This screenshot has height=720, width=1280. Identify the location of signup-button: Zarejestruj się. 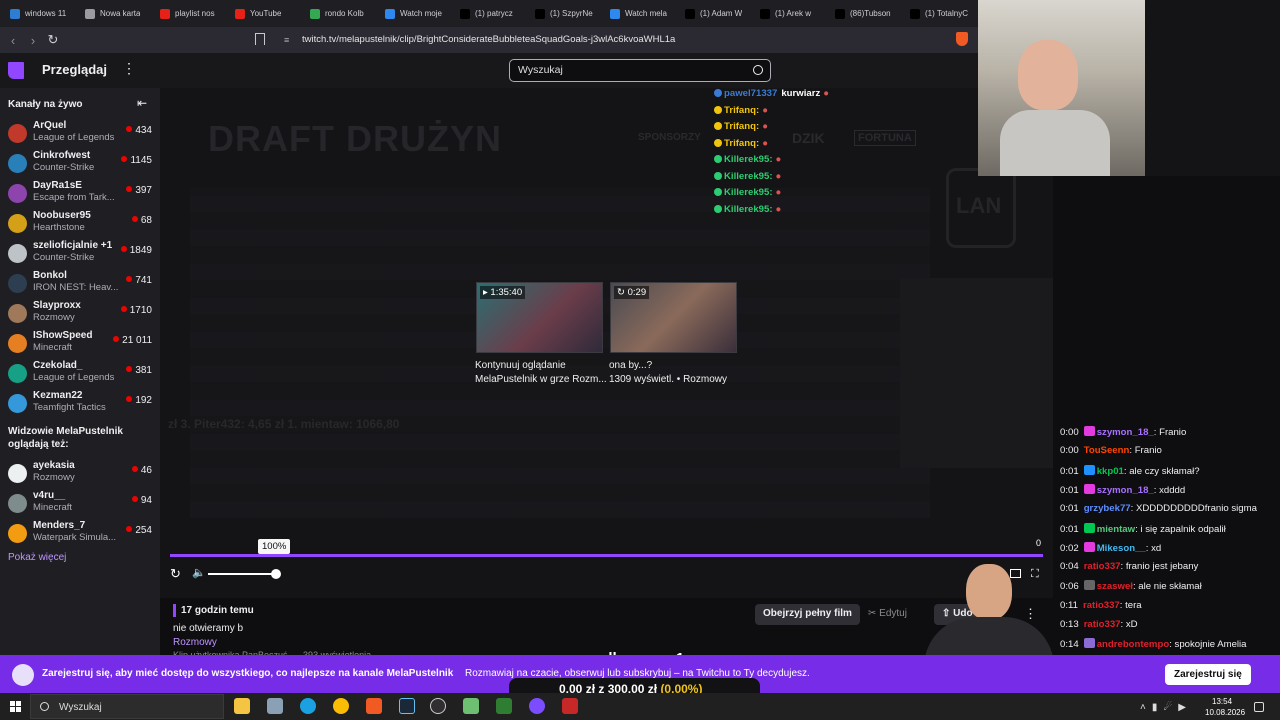
(1208, 674).